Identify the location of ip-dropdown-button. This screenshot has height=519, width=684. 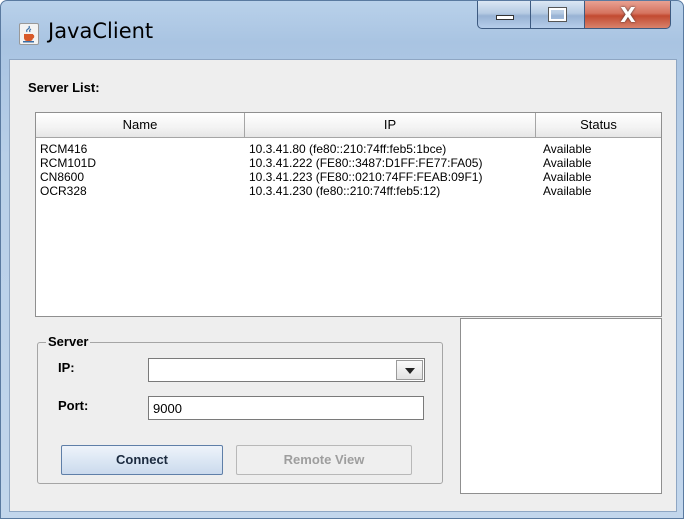
(409, 370).